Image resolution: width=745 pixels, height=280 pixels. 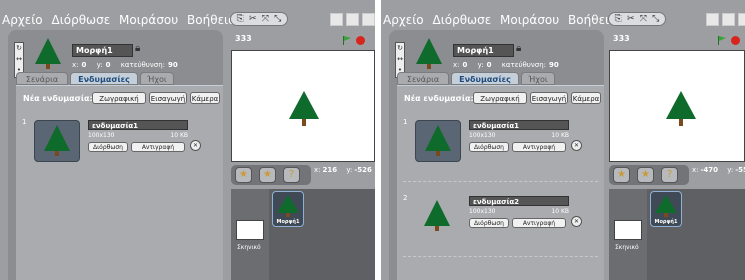 What do you see at coordinates (429, 53) in the screenshot?
I see `sprite-thumbnail-icon` at bounding box center [429, 53].